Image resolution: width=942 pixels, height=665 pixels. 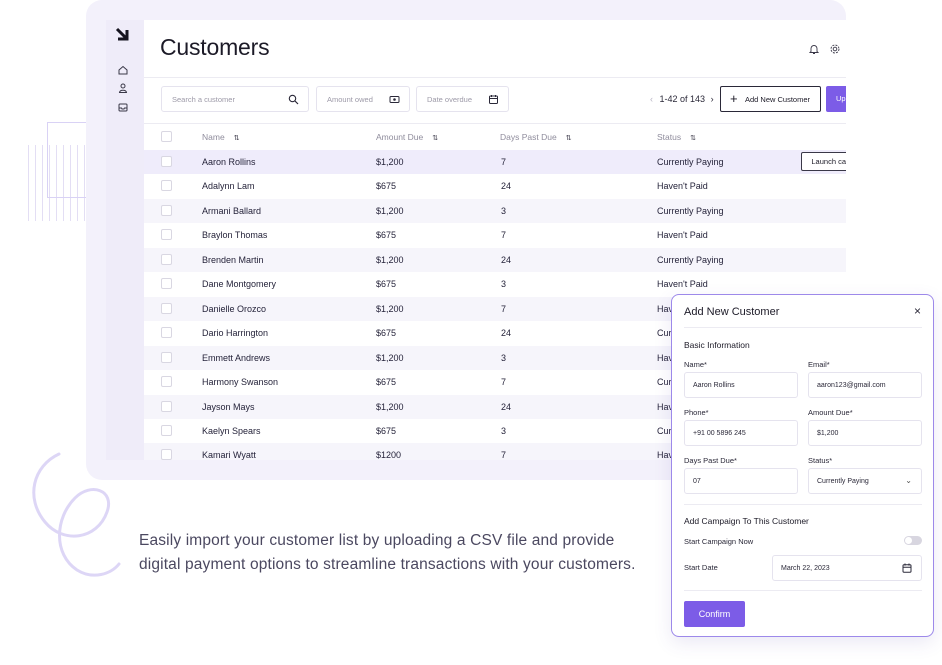 What do you see at coordinates (166, 136) in the screenshot?
I see `select-all-checkbox` at bounding box center [166, 136].